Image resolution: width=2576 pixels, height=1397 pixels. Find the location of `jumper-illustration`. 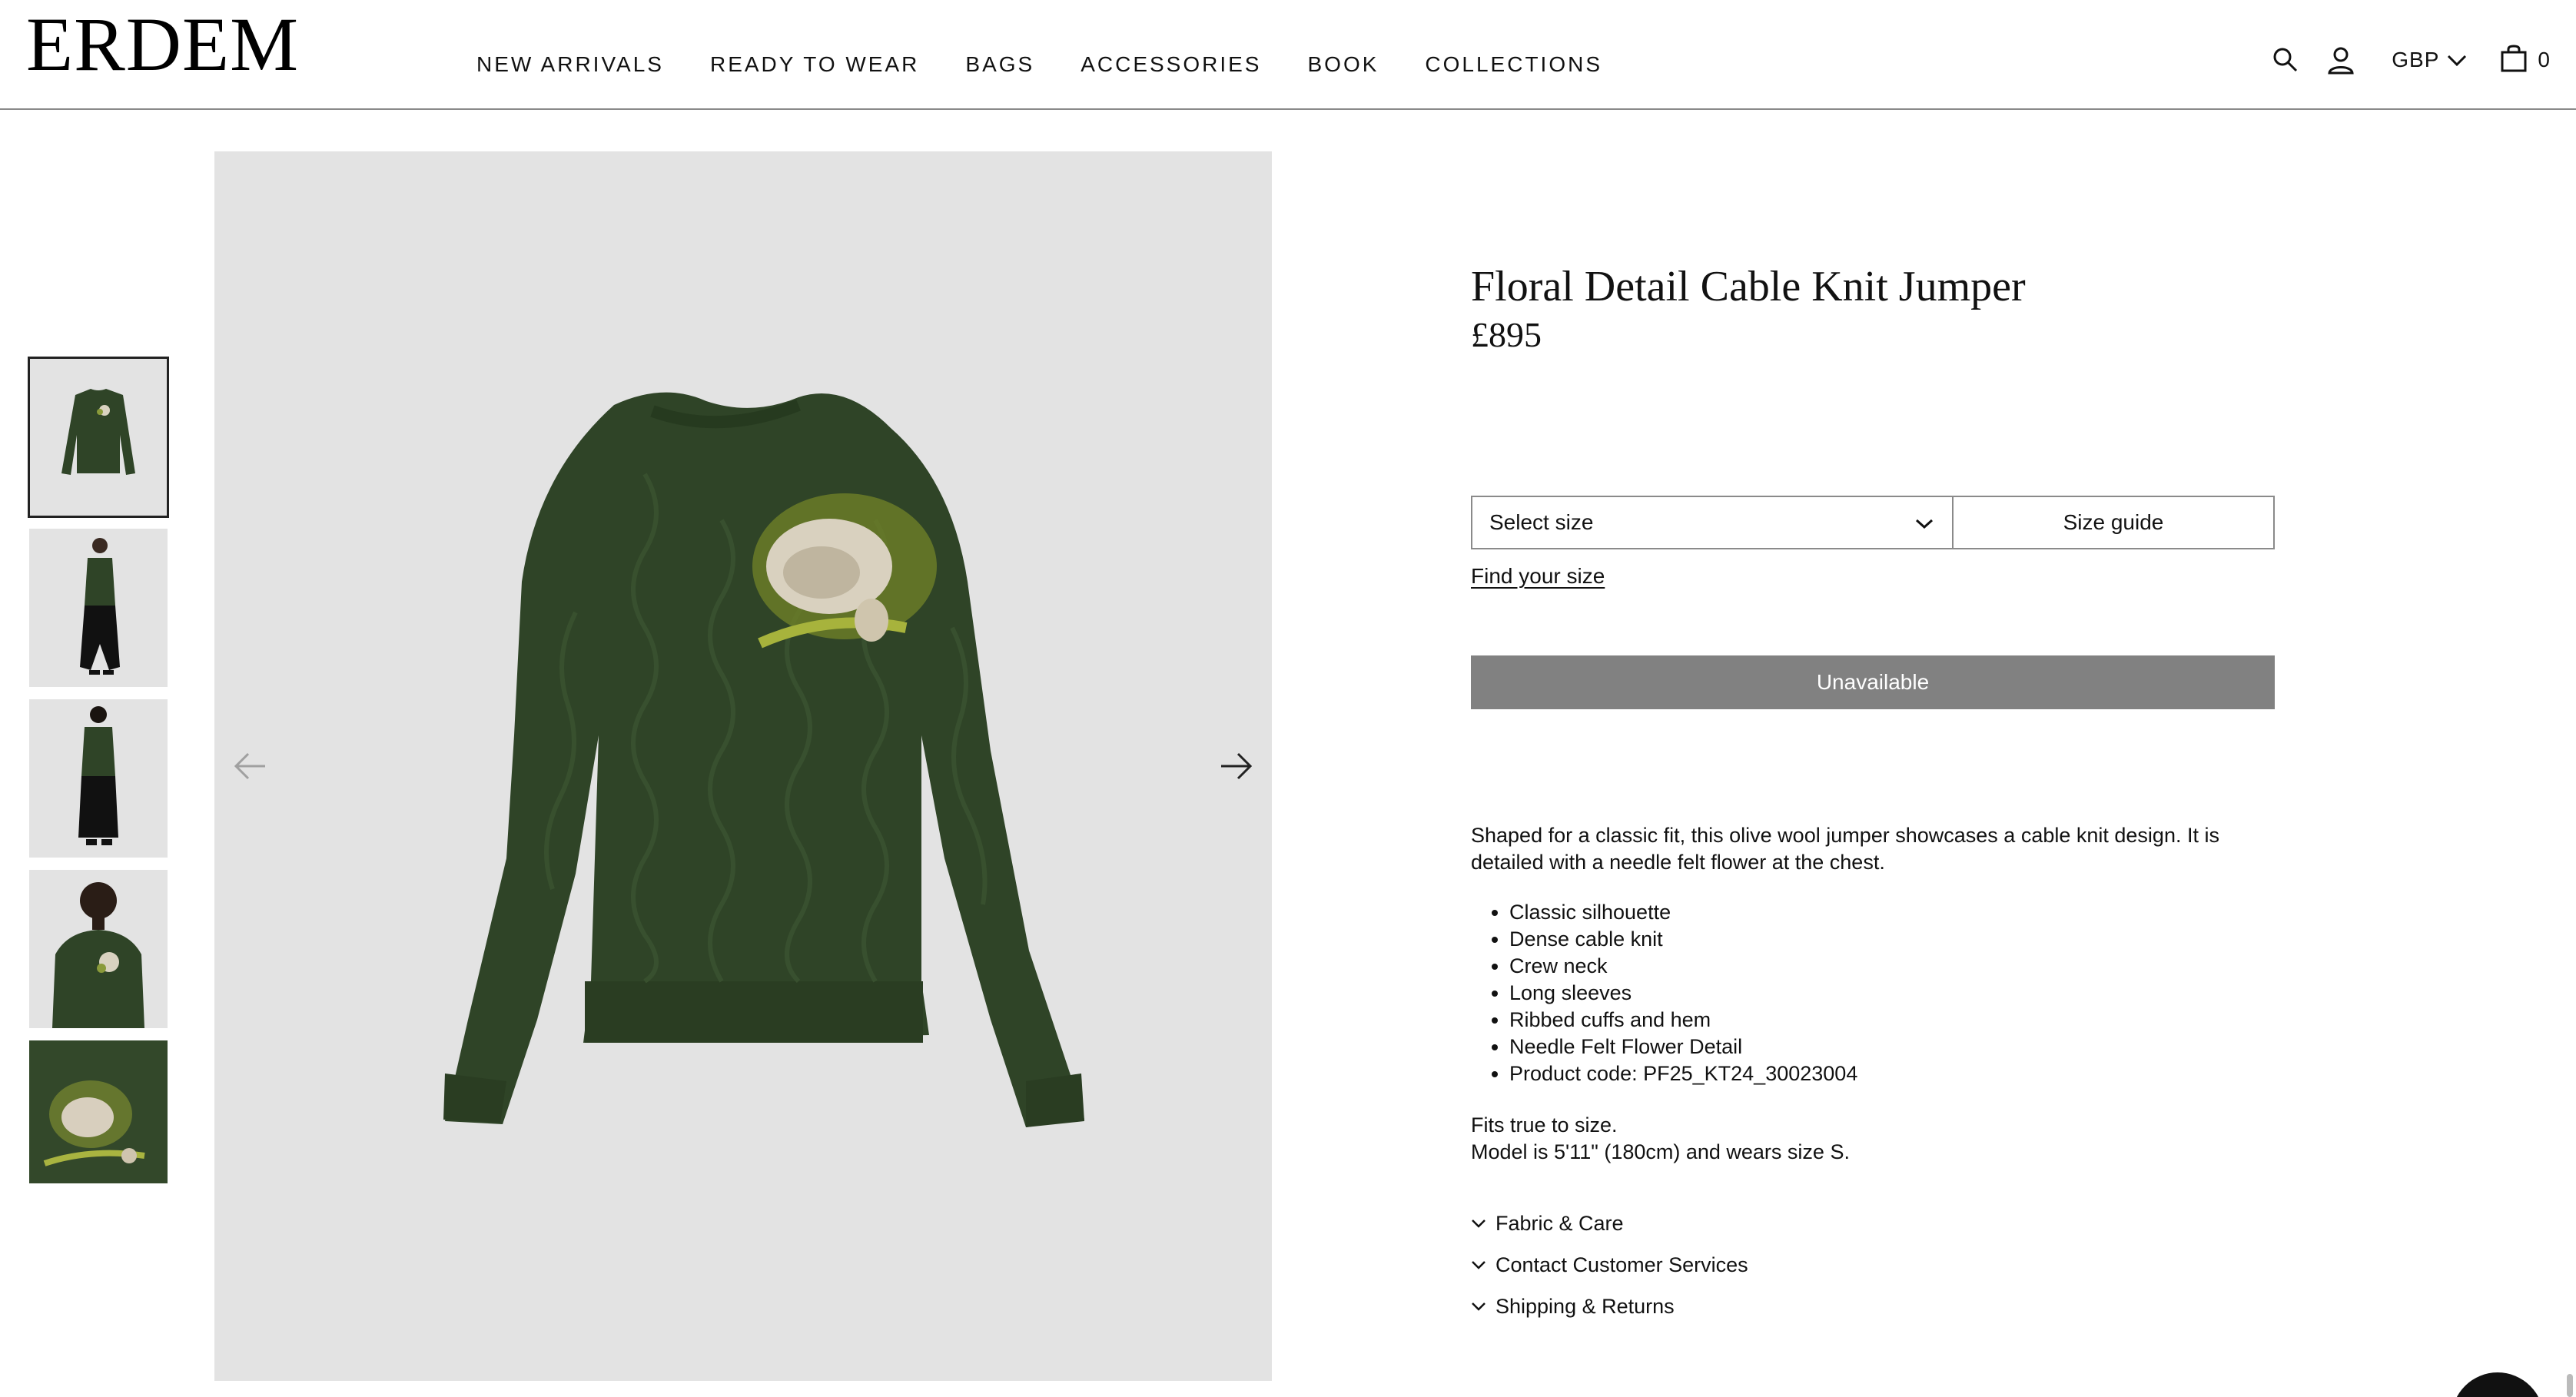

jumper-illustration is located at coordinates (763, 759).